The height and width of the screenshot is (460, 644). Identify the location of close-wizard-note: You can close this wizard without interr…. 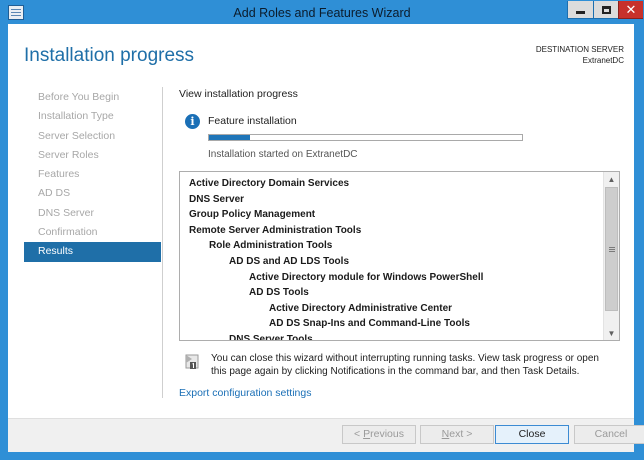
(405, 365).